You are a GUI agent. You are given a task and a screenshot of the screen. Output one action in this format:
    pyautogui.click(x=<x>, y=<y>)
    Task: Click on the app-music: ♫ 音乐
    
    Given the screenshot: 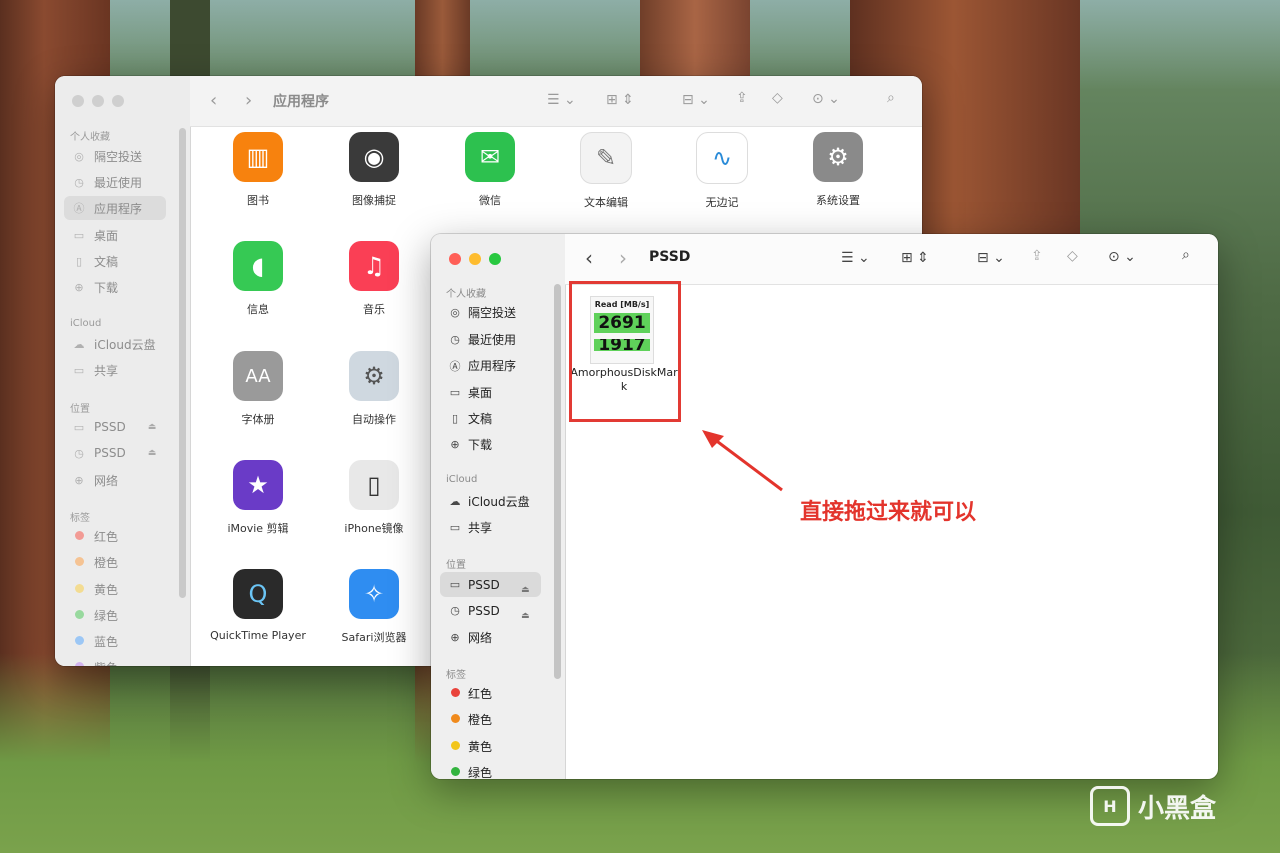 What is the action you would take?
    pyautogui.click(x=374, y=279)
    